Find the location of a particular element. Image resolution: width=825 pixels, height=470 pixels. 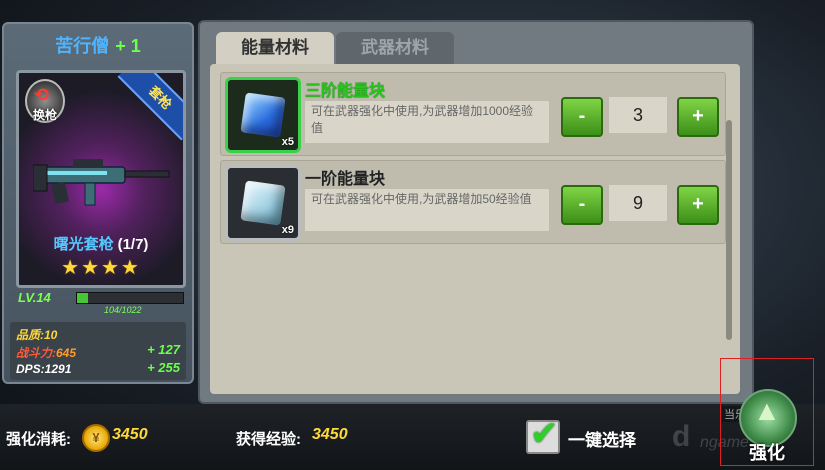

xp-progress-bar is located at coordinates (130, 298).